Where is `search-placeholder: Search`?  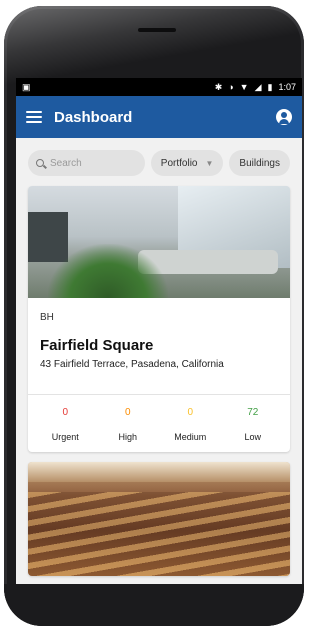
search-placeholder: Search is located at coordinates (66, 163).